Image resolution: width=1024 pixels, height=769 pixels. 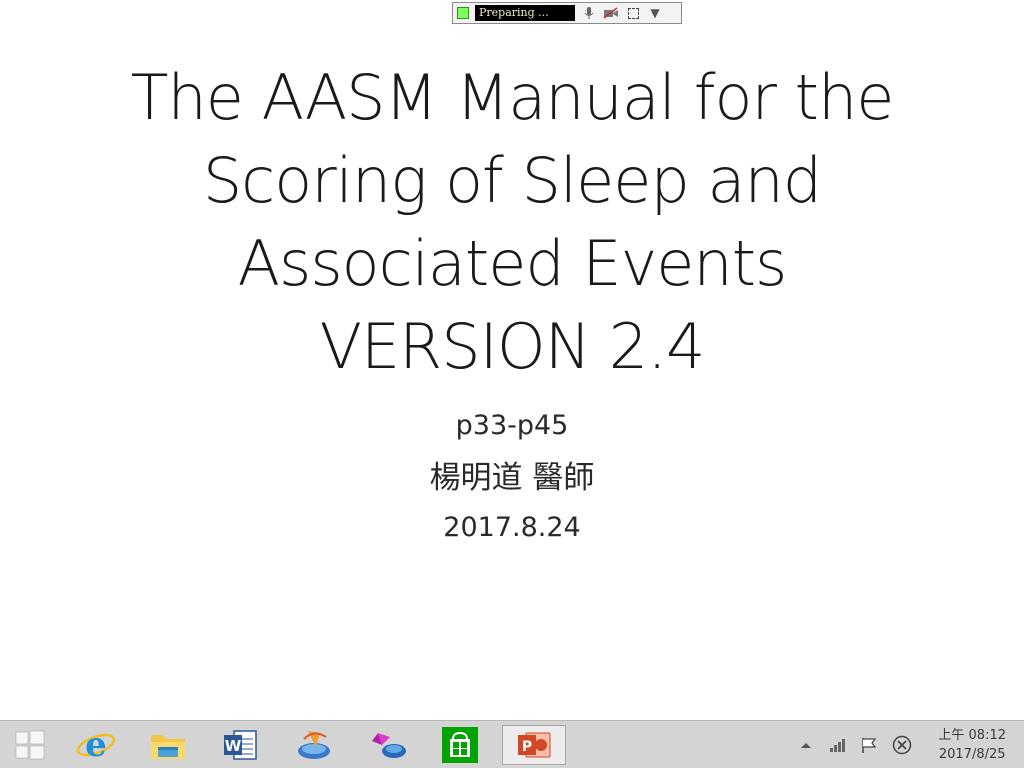 I want to click on clock-date: 2017/8/25, so click(x=972, y=754).